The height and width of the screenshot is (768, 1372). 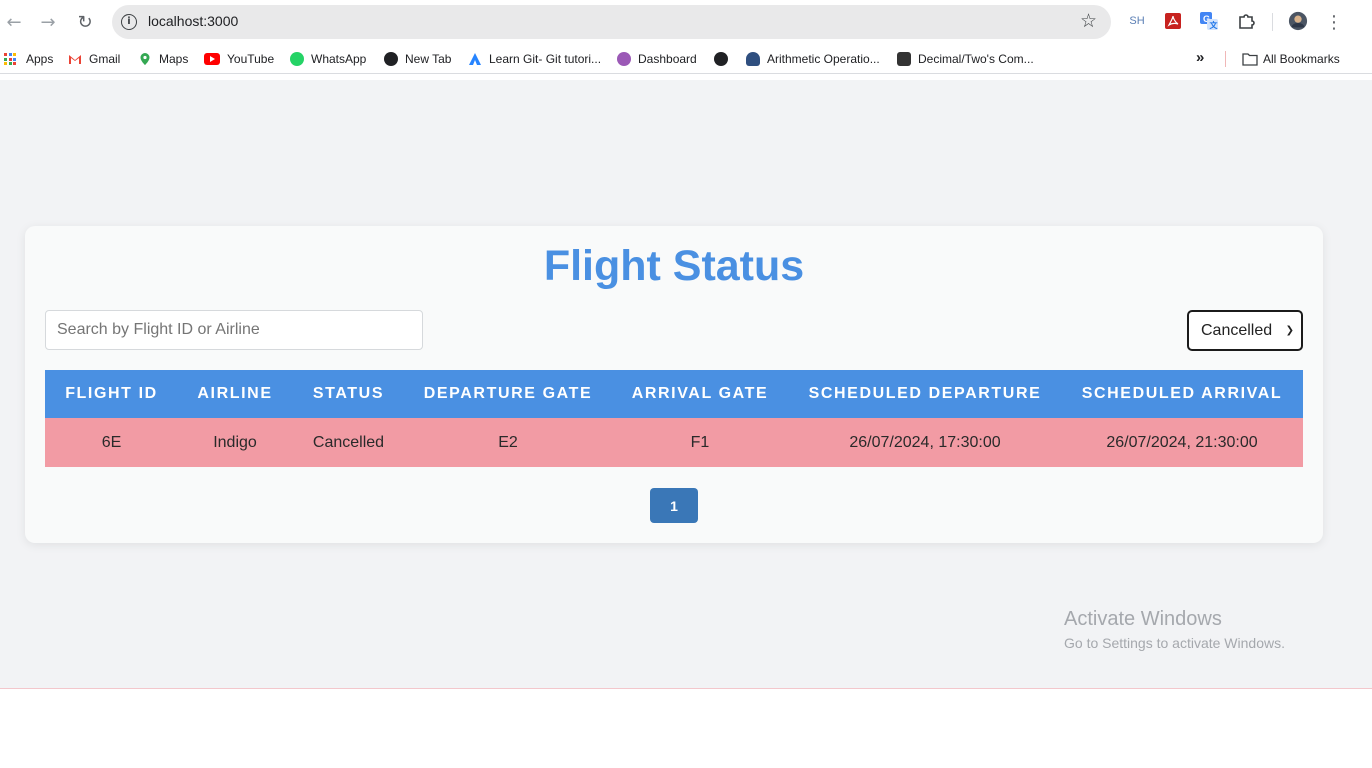 I want to click on forward-arrow-icon: →, so click(x=48, y=22).